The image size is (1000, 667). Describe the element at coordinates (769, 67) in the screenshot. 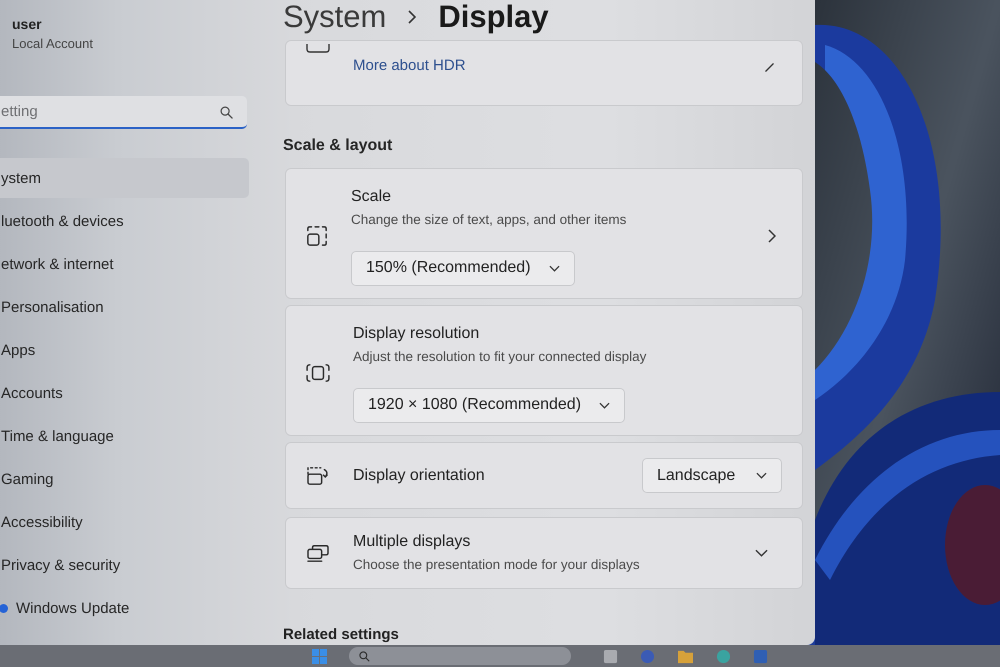

I see `diagonal-line-icon` at that location.